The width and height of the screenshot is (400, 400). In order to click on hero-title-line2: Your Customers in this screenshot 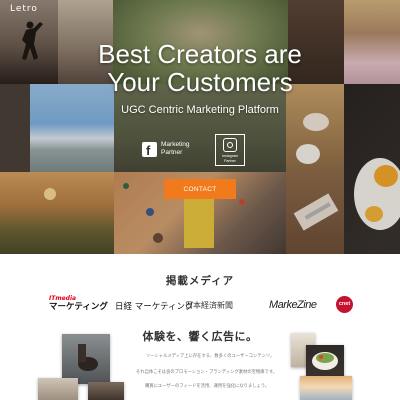, I will do `click(200, 82)`.